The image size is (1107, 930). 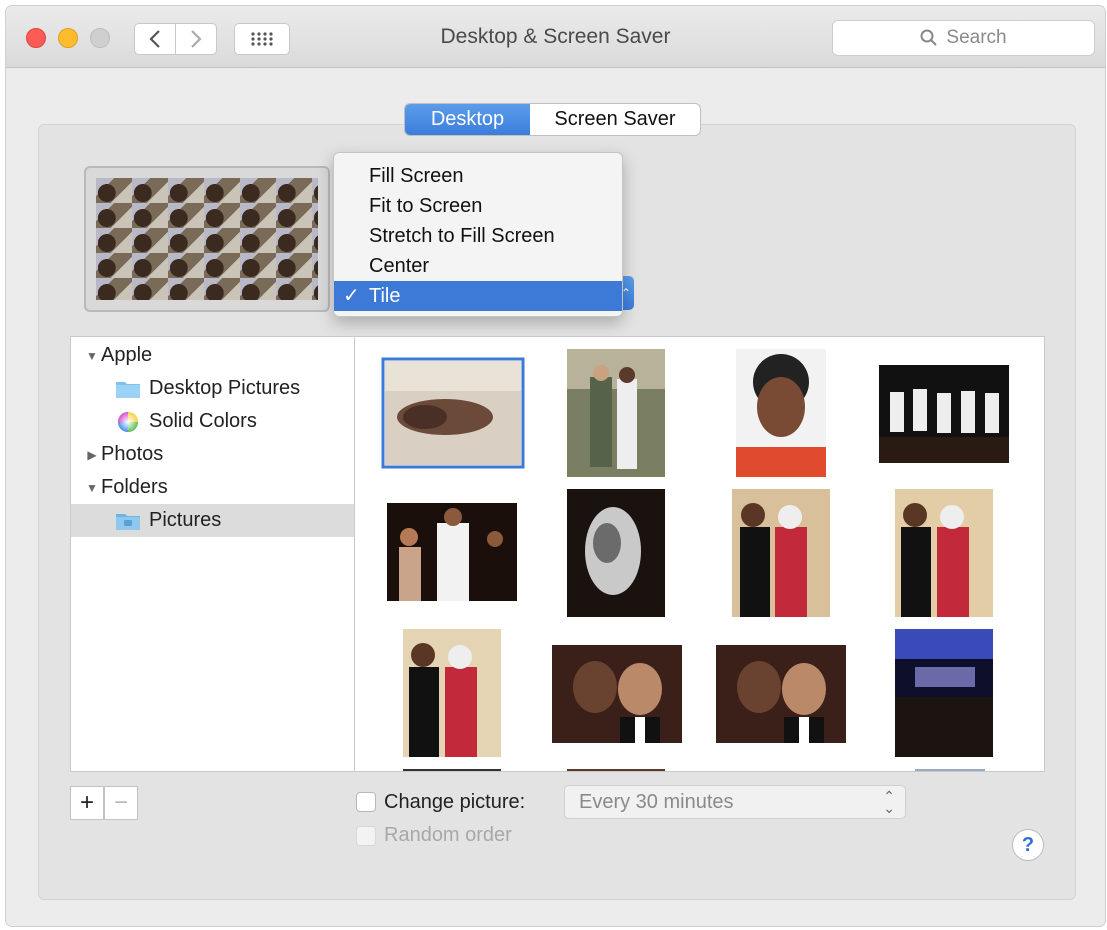 What do you see at coordinates (455, 802) in the screenshot?
I see `change-picture-label: Change picture:` at bounding box center [455, 802].